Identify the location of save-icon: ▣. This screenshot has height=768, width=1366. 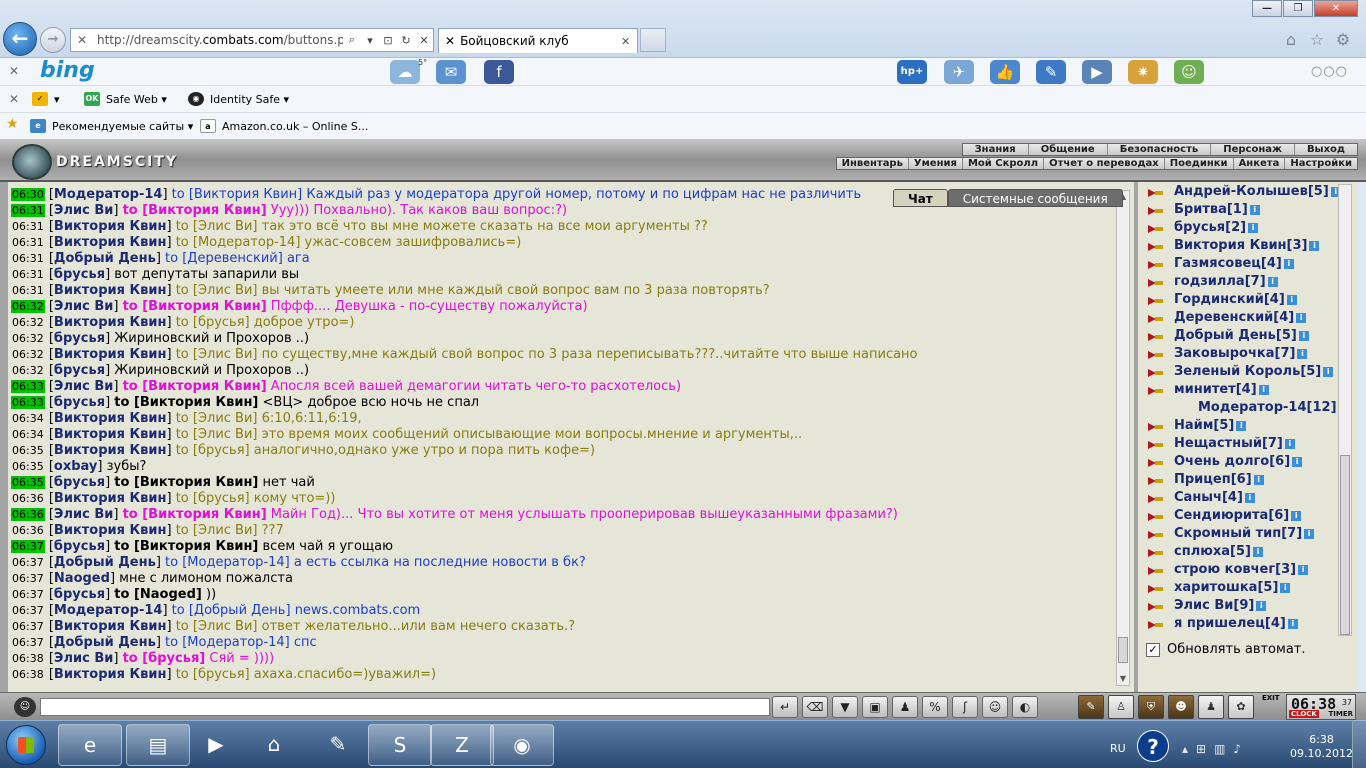
(875, 707).